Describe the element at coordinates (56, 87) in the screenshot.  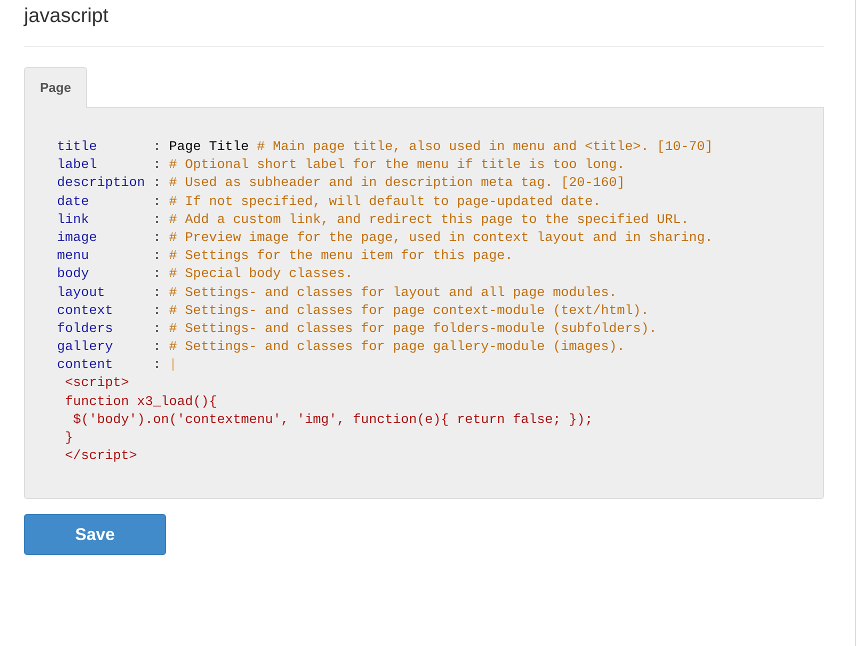
I see `tab: Page` at that location.